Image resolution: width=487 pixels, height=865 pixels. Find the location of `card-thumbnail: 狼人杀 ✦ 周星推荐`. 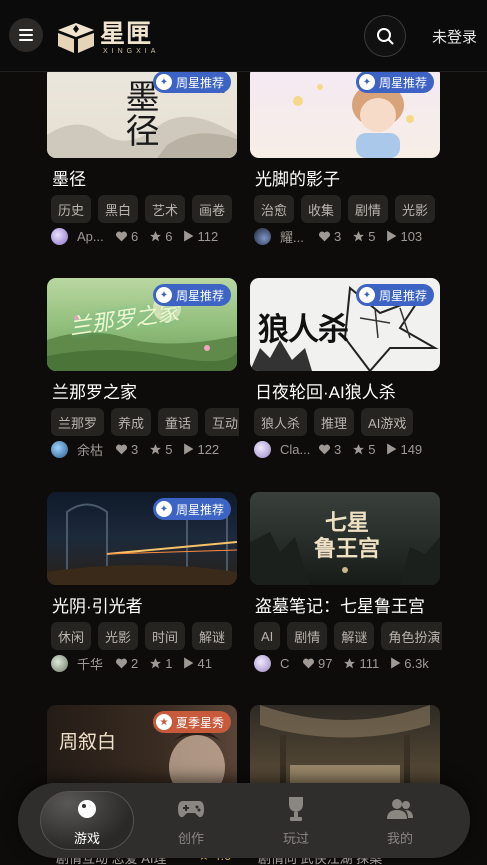

card-thumbnail: 狼人杀 ✦ 周星推荐 is located at coordinates (345, 324).